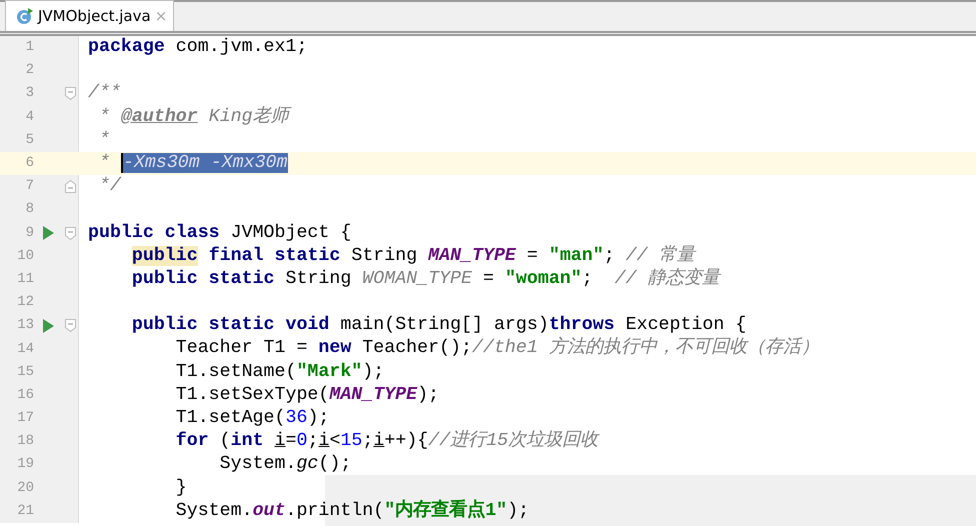  What do you see at coordinates (25, 395) in the screenshot?
I see `line-number: 16` at bounding box center [25, 395].